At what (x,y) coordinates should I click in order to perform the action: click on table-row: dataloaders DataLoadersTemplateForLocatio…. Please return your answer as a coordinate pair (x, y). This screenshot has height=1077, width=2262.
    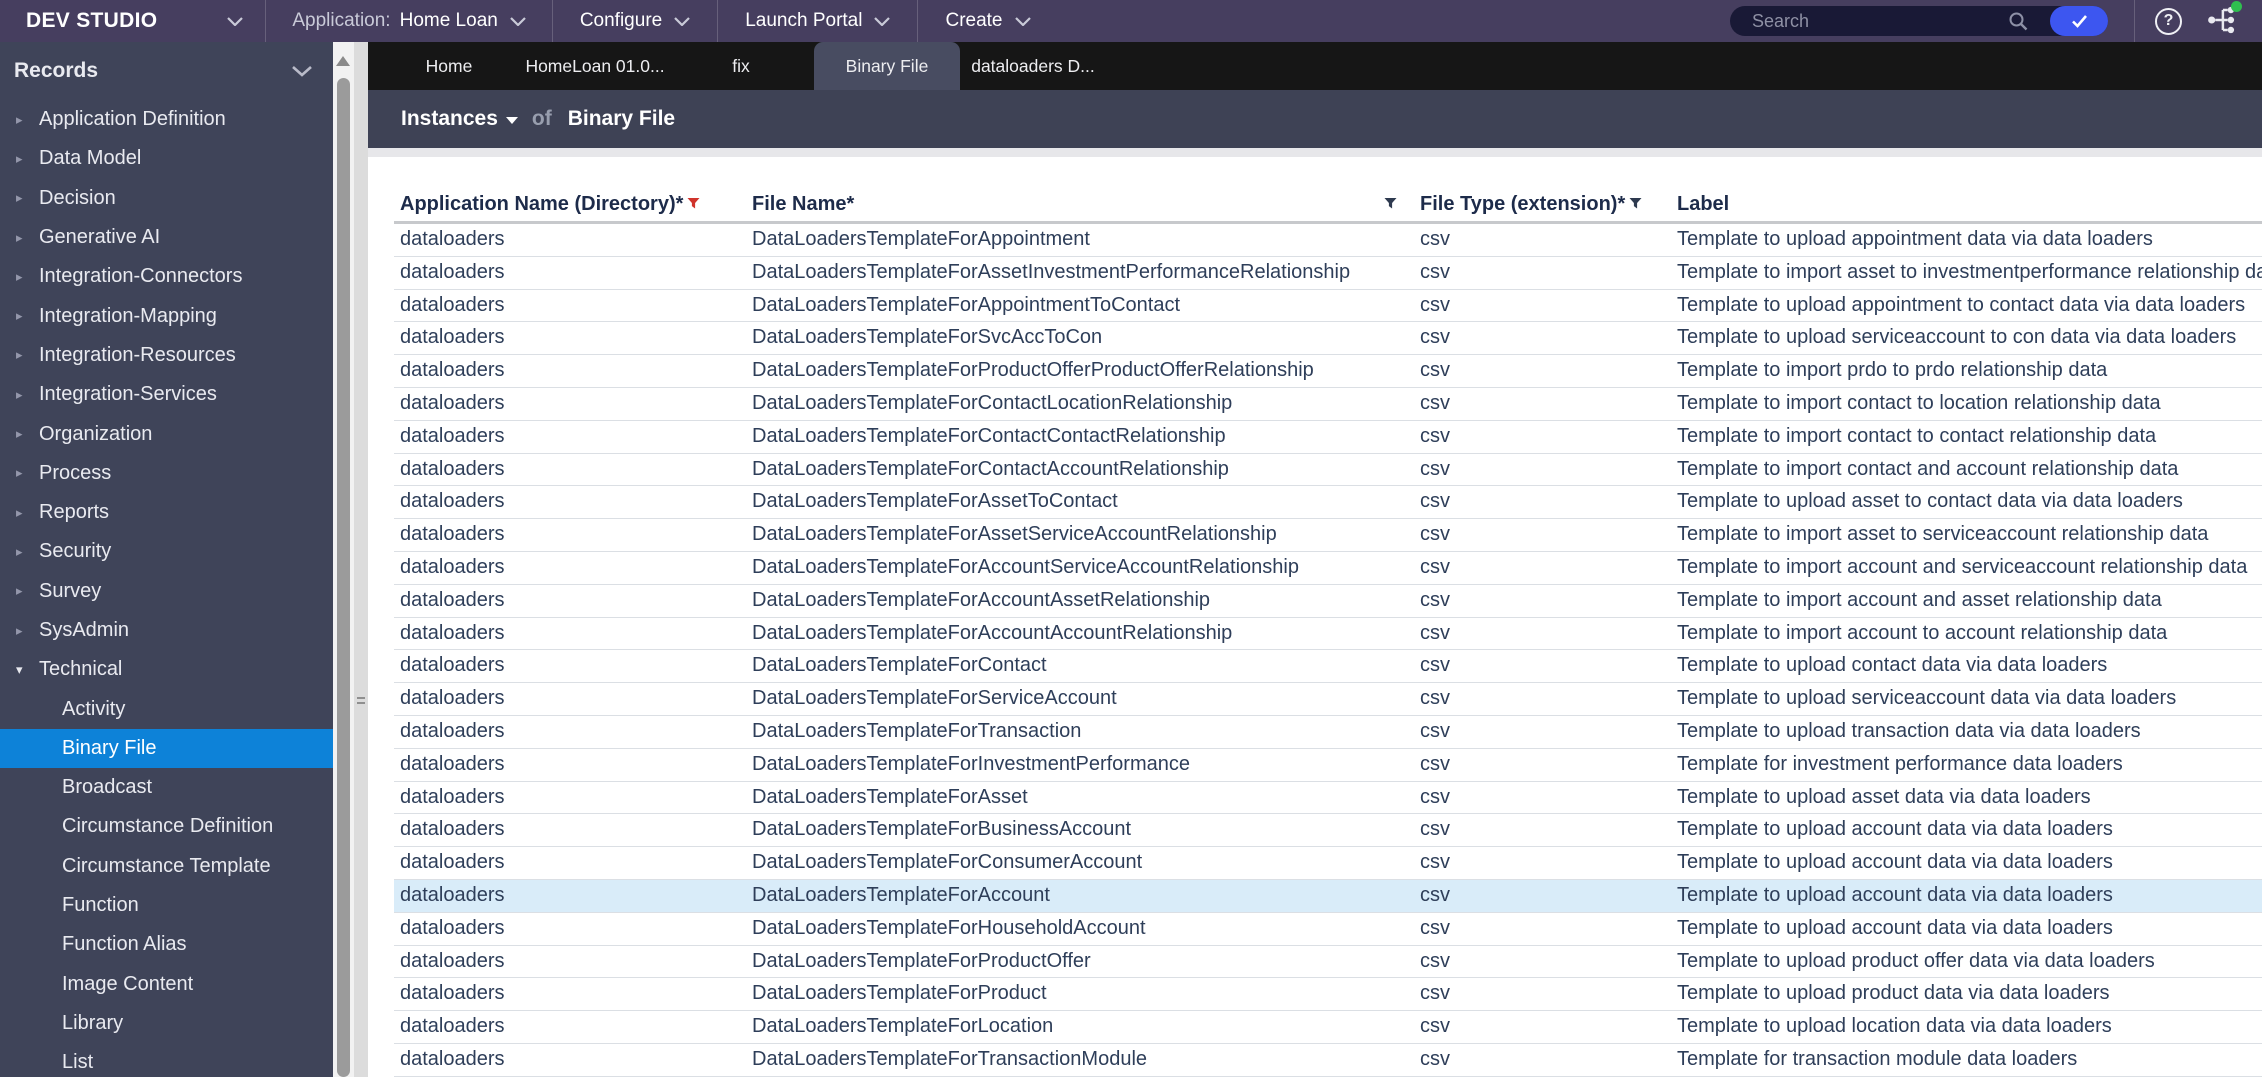
    Looking at the image, I should click on (1328, 1027).